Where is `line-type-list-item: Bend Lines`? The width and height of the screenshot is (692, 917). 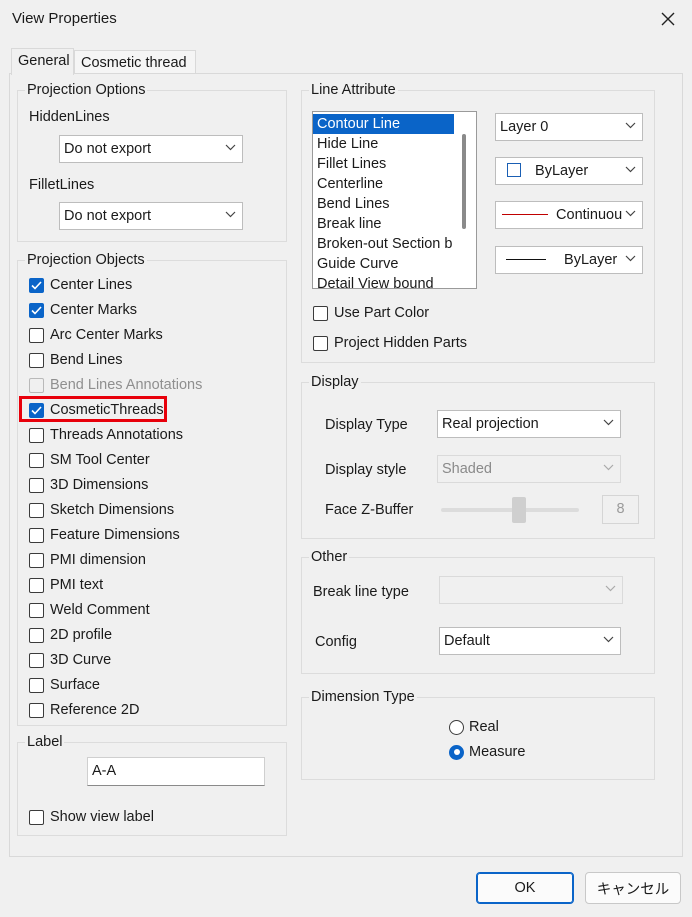
line-type-list-item: Bend Lines is located at coordinates (394, 204).